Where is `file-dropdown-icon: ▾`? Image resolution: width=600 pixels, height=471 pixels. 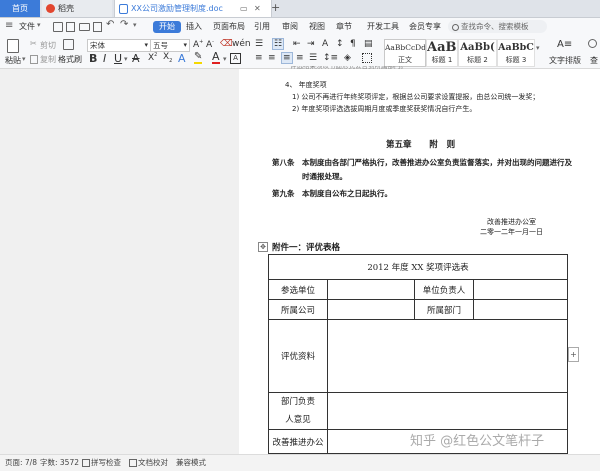 file-dropdown-icon: ▾ is located at coordinates (39, 25).